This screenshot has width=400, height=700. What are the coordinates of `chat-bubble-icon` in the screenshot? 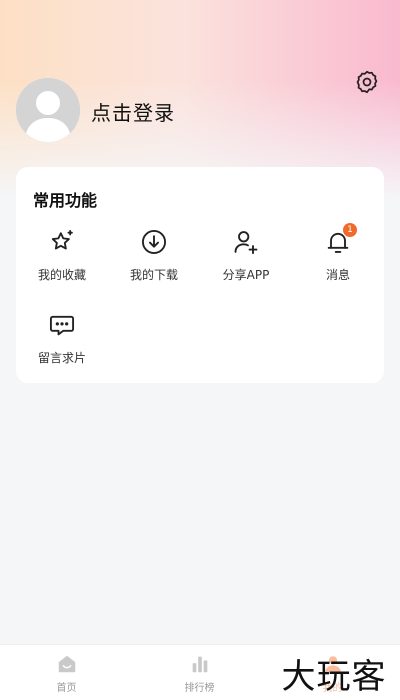 It's located at (62, 325).